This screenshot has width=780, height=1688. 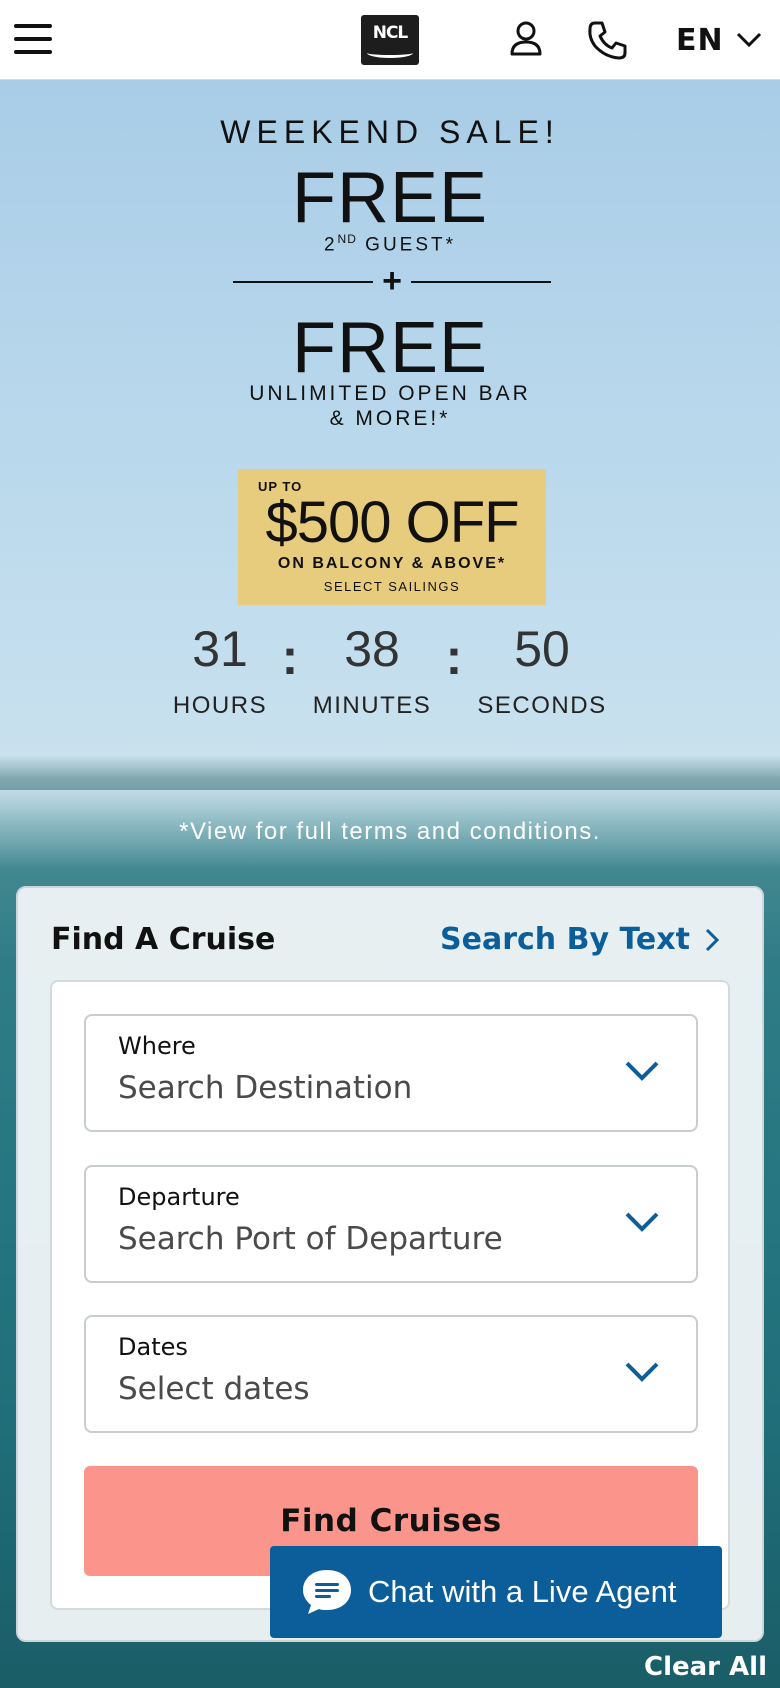 I want to click on destination-dropdown: Where Search Destination, so click(x=391, y=1073).